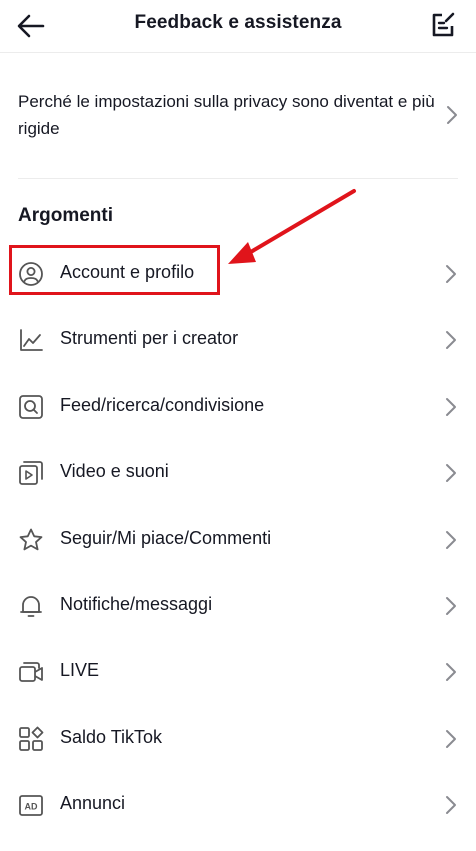  What do you see at coordinates (238, 804) in the screenshot?
I see `topic-item-ads: AD Annunci` at bounding box center [238, 804].